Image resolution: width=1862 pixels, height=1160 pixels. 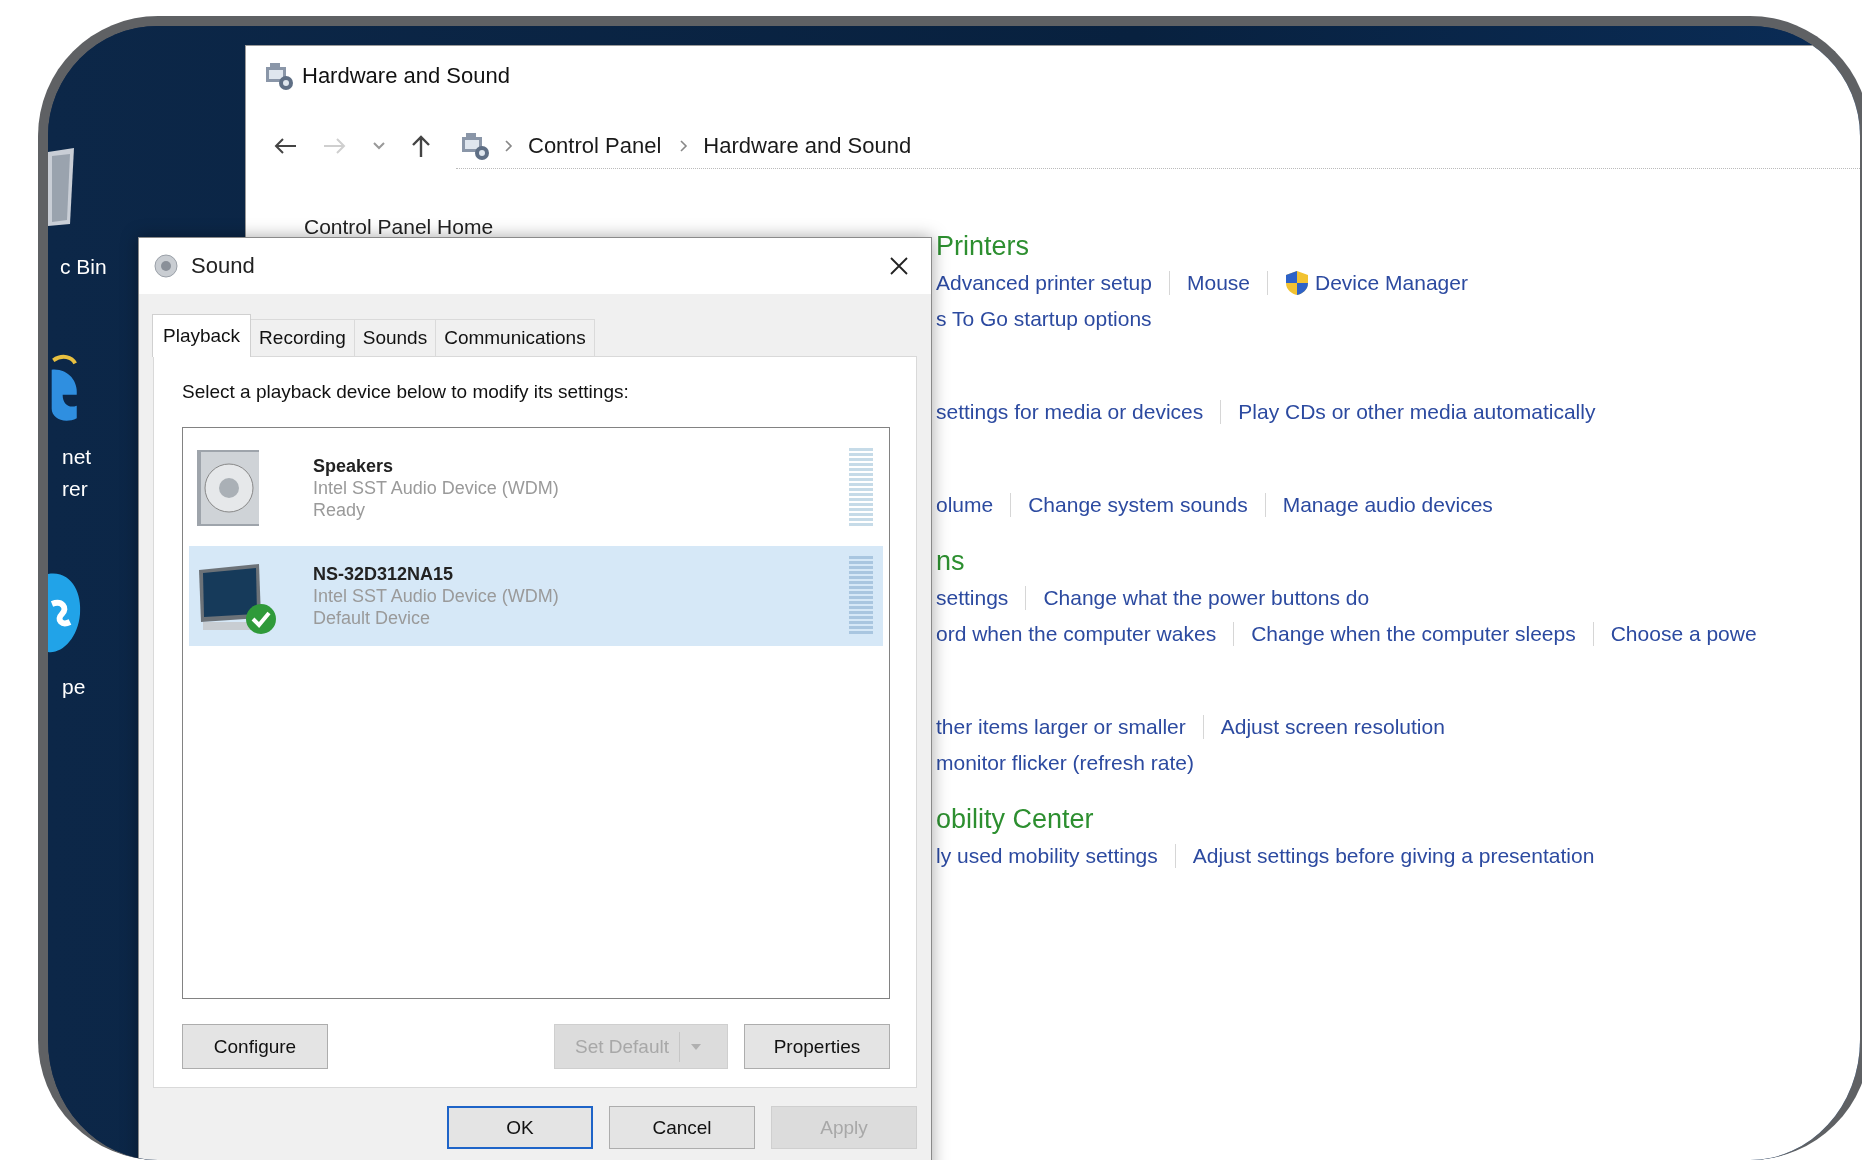 What do you see at coordinates (515, 337) in the screenshot?
I see `tab: Communications` at bounding box center [515, 337].